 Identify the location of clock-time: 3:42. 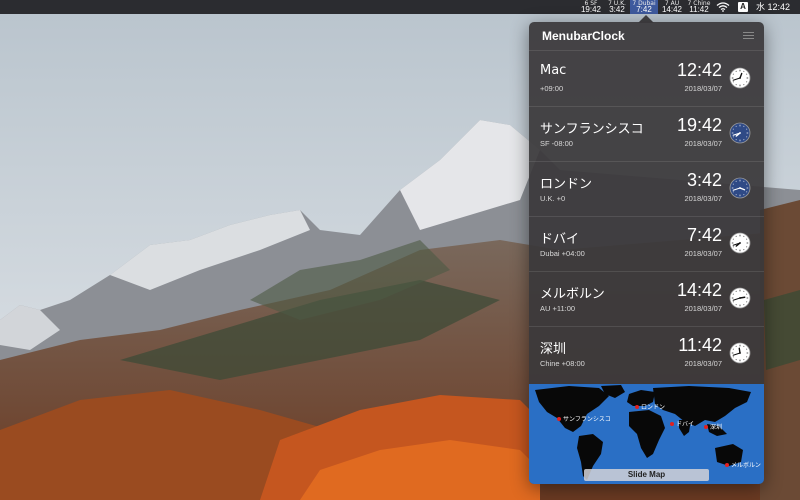
(704, 180).